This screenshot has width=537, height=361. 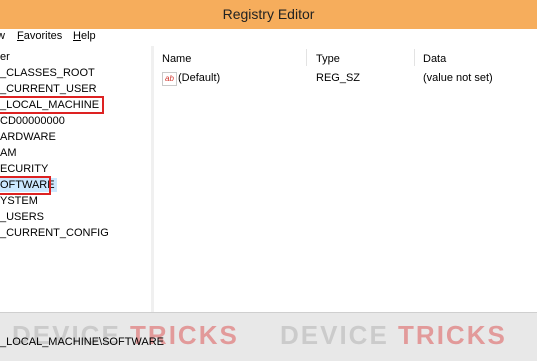 I want to click on menu-view: w, so click(x=2, y=36).